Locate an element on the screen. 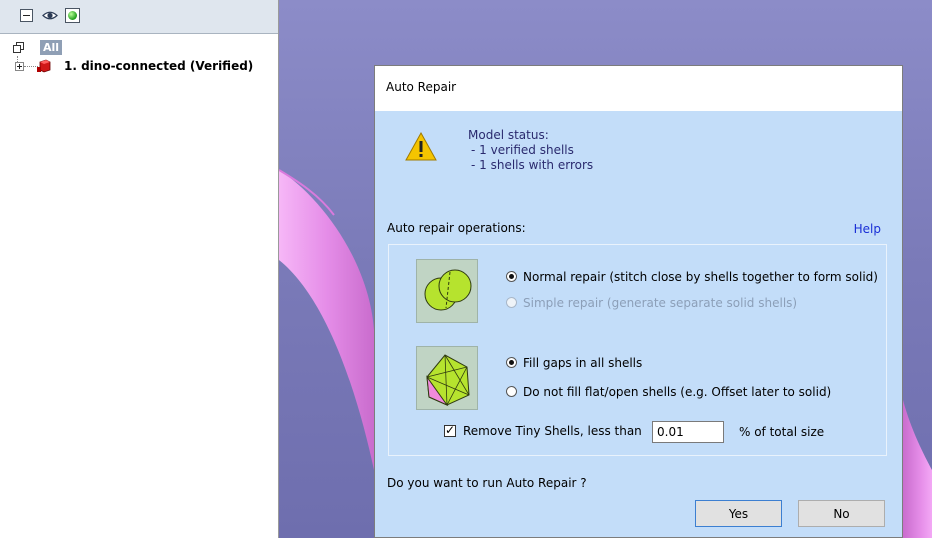 This screenshot has height=538, width=932. eye-icon is located at coordinates (50, 15).